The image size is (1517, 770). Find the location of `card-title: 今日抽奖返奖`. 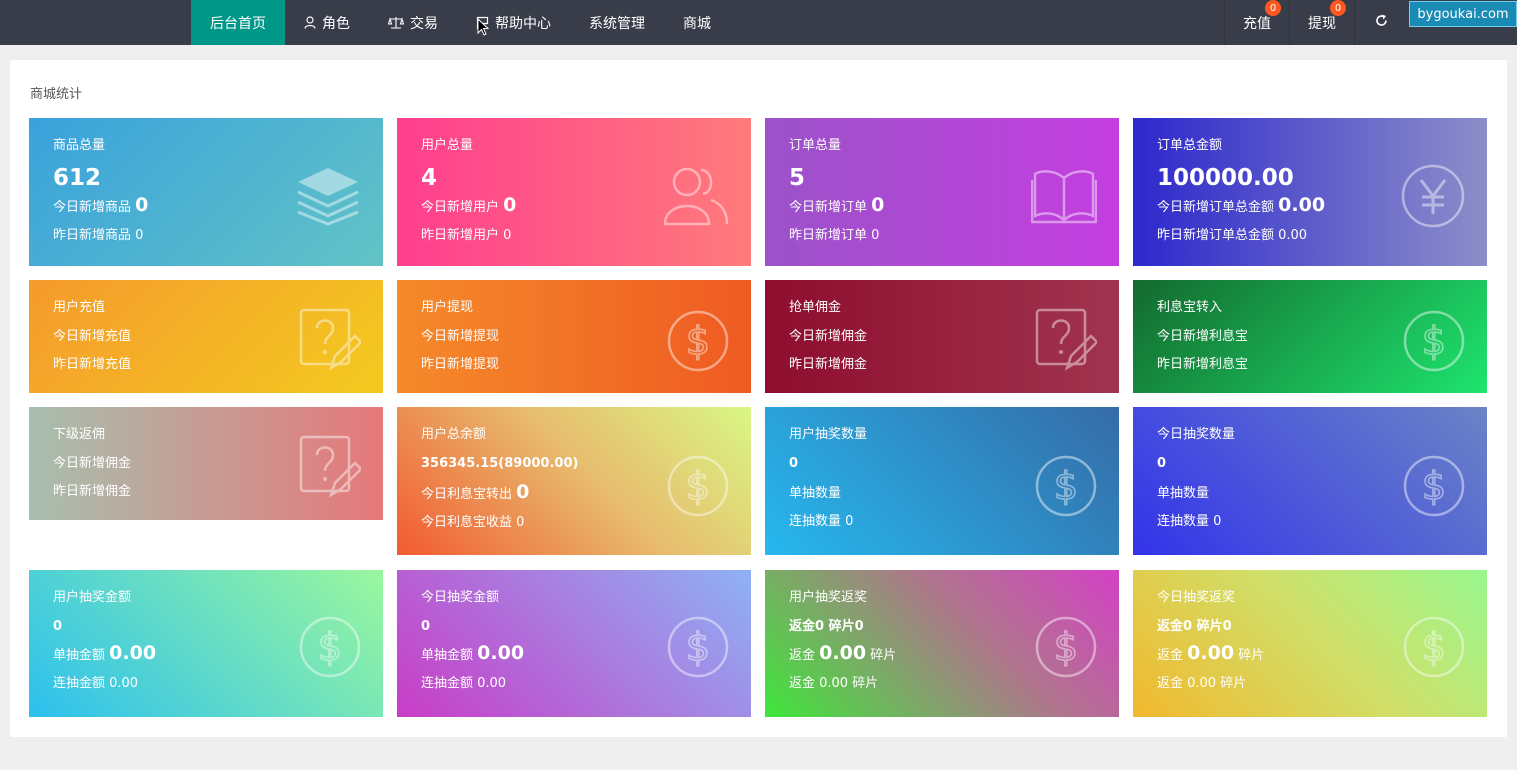

card-title: 今日抽奖返奖 is located at coordinates (1196, 597).